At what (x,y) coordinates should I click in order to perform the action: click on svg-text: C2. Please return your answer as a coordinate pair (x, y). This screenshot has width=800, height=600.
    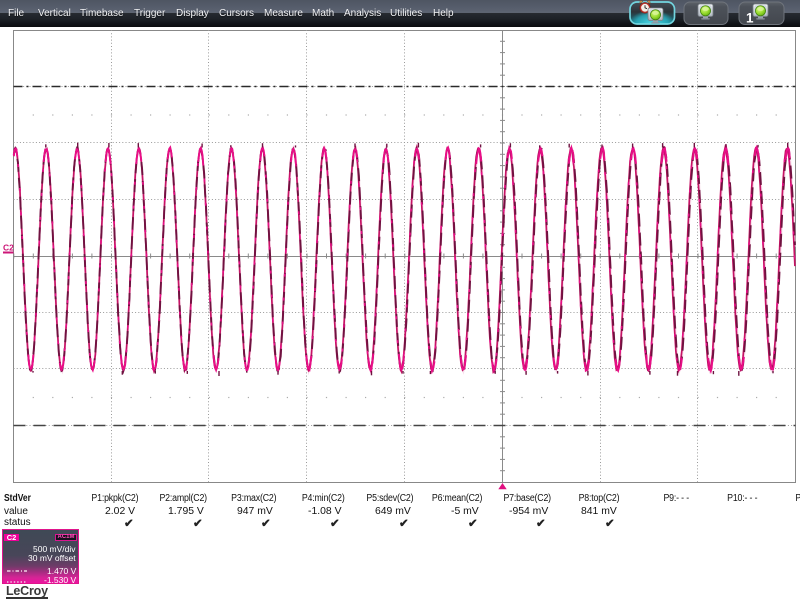
    Looking at the image, I should click on (8, 248).